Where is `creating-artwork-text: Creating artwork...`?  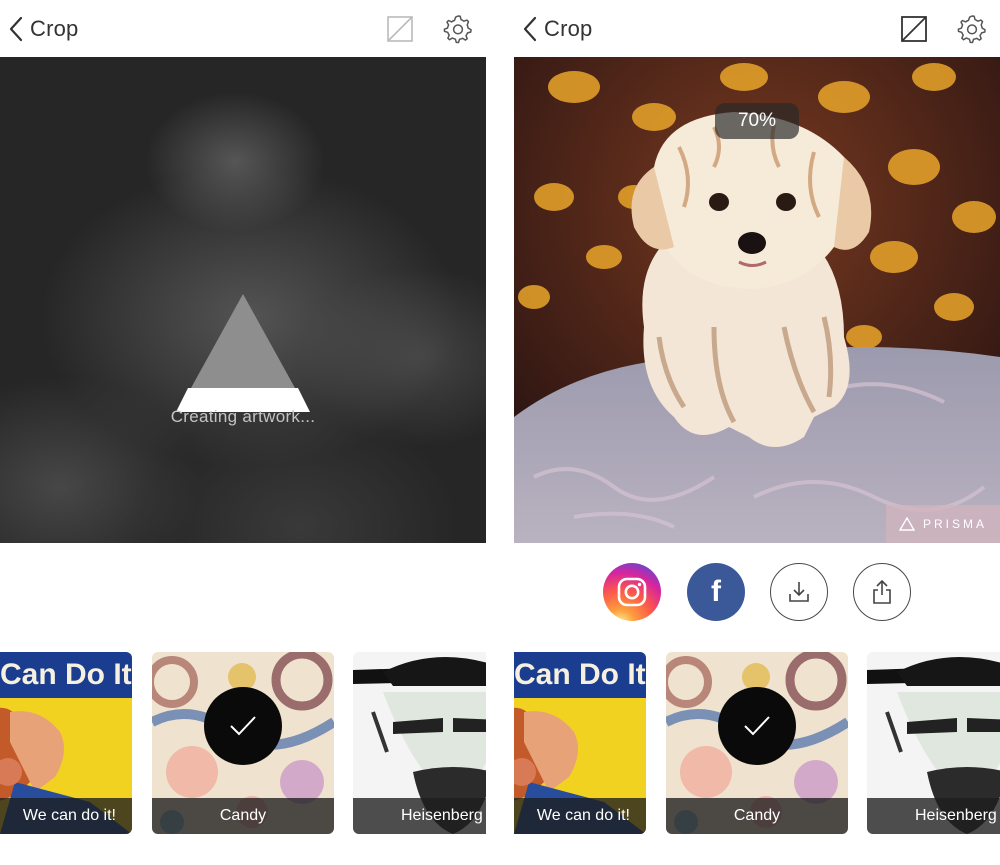
creating-artwork-text: Creating artwork... is located at coordinates (243, 416).